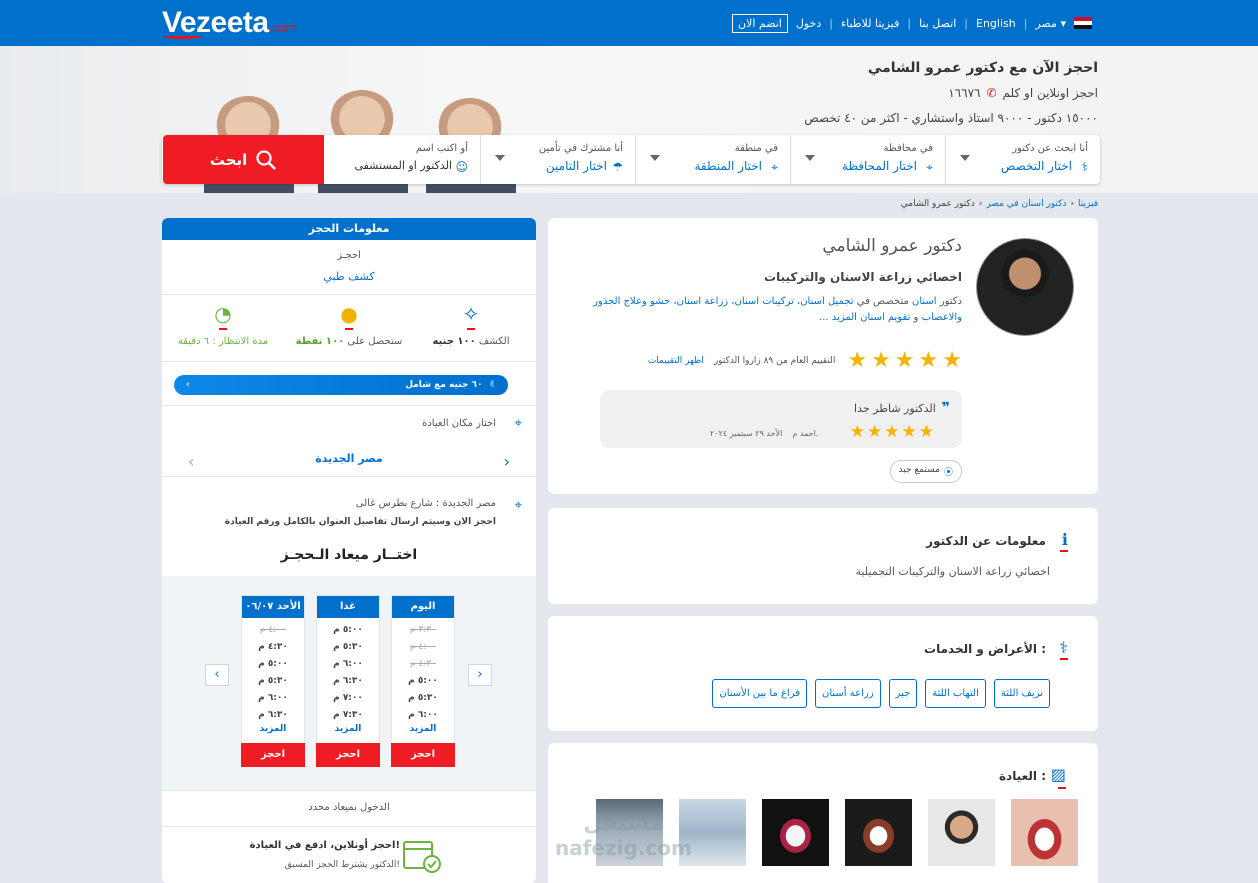 The height and width of the screenshot is (883, 1258). Describe the element at coordinates (349, 458) in the screenshot. I see `clinic-area-selector: مصر الجديدة` at that location.